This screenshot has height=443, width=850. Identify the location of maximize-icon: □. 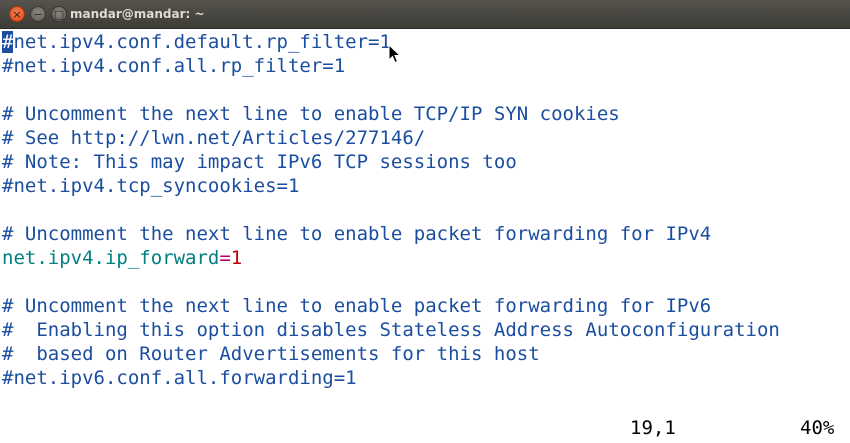
(59, 14).